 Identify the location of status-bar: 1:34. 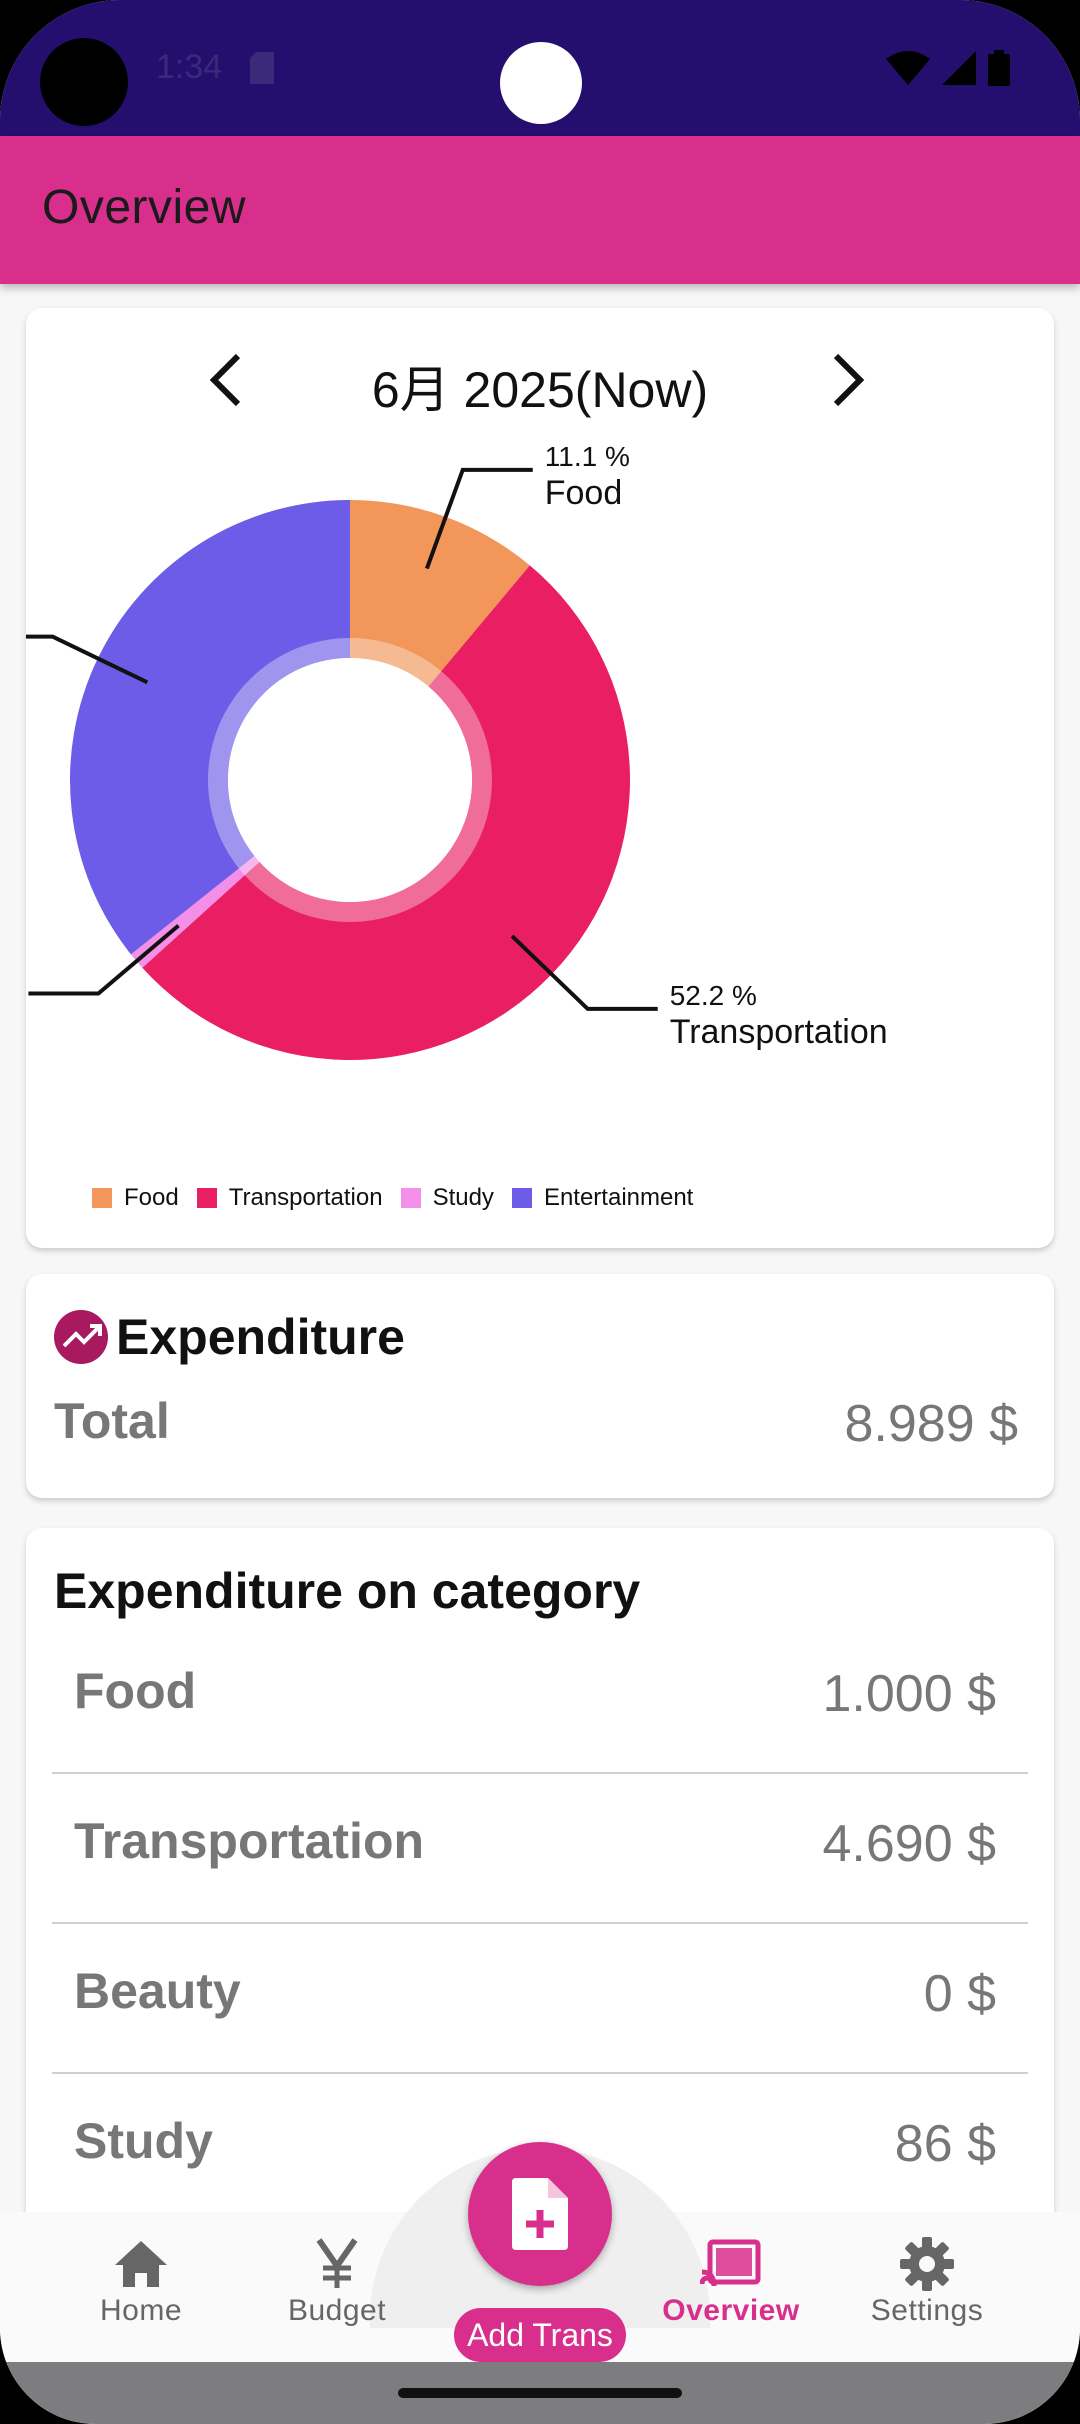
(540, 68).